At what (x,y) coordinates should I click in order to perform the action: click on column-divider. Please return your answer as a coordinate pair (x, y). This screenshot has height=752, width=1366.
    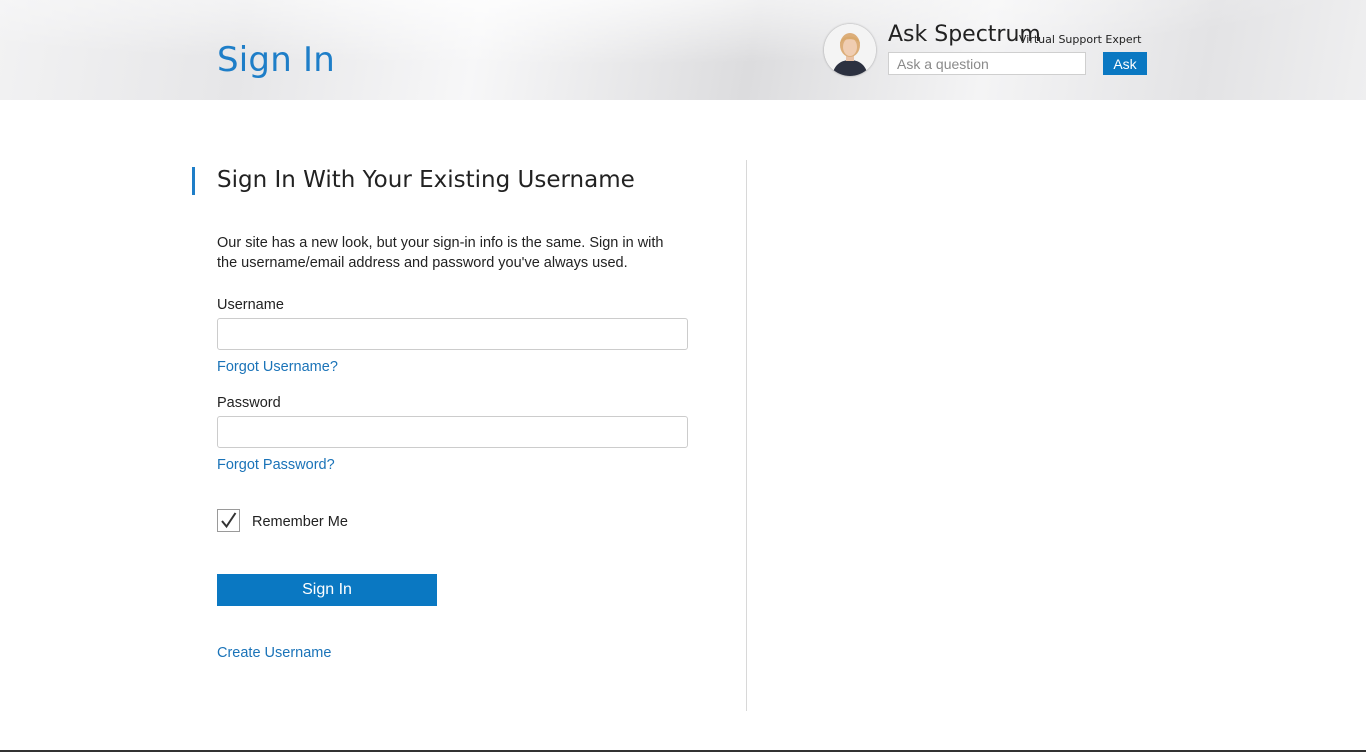
    Looking at the image, I should click on (746, 435).